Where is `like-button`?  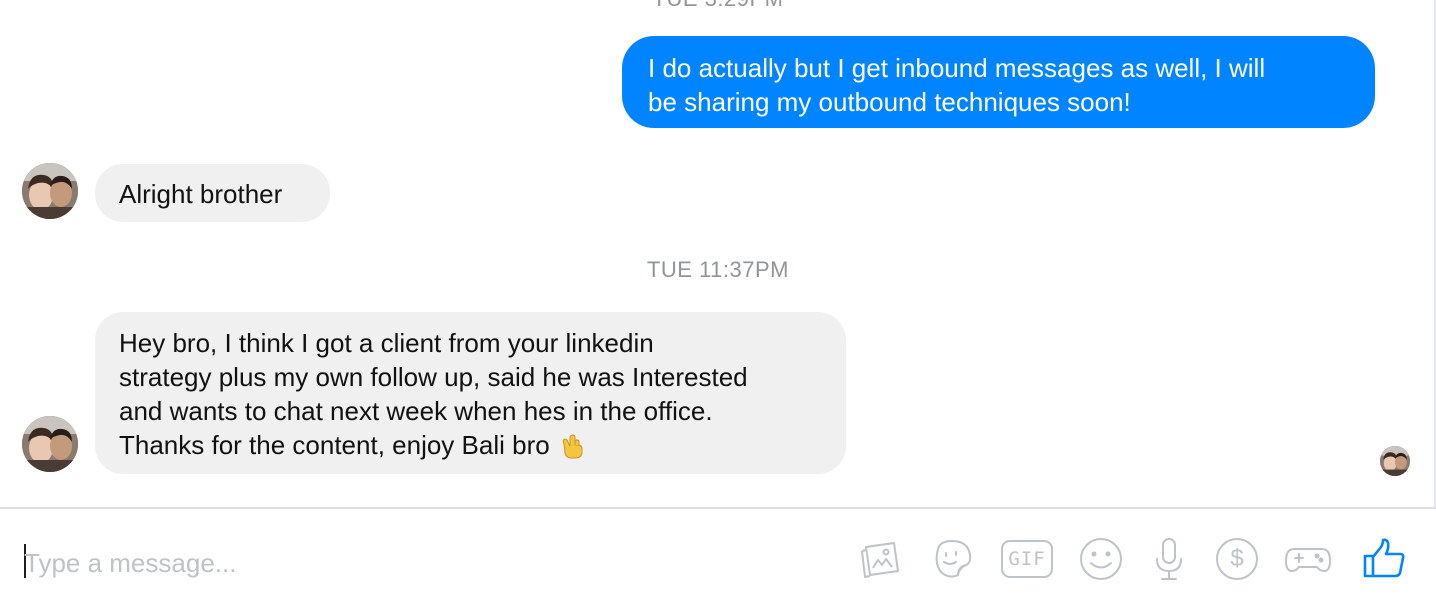
like-button is located at coordinates (1384, 559).